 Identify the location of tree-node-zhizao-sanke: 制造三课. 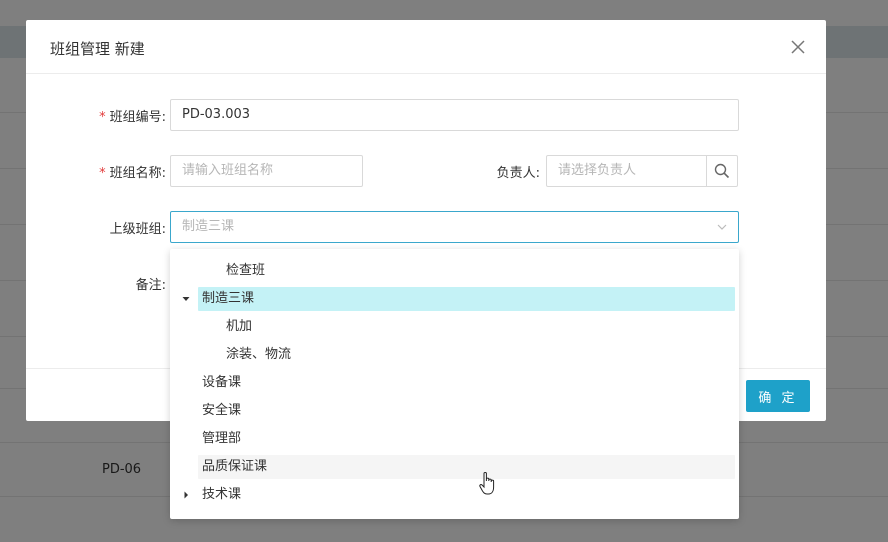
(466, 299).